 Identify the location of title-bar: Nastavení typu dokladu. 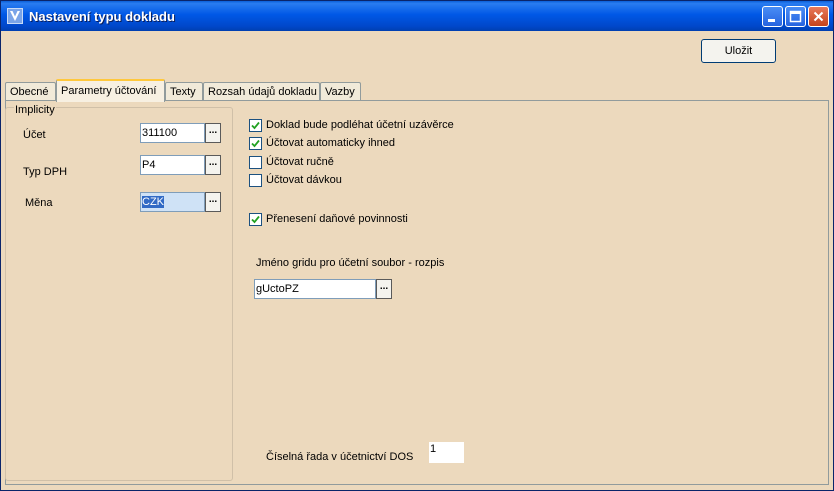
(417, 16).